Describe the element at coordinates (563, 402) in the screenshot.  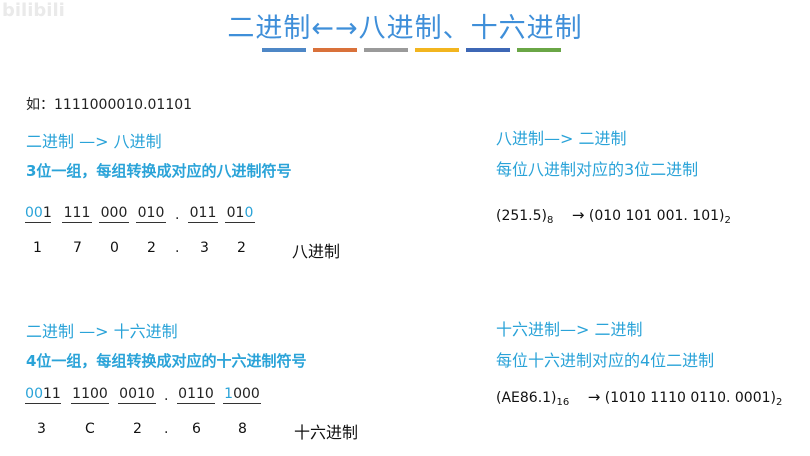
I see `base-sub: 16` at that location.